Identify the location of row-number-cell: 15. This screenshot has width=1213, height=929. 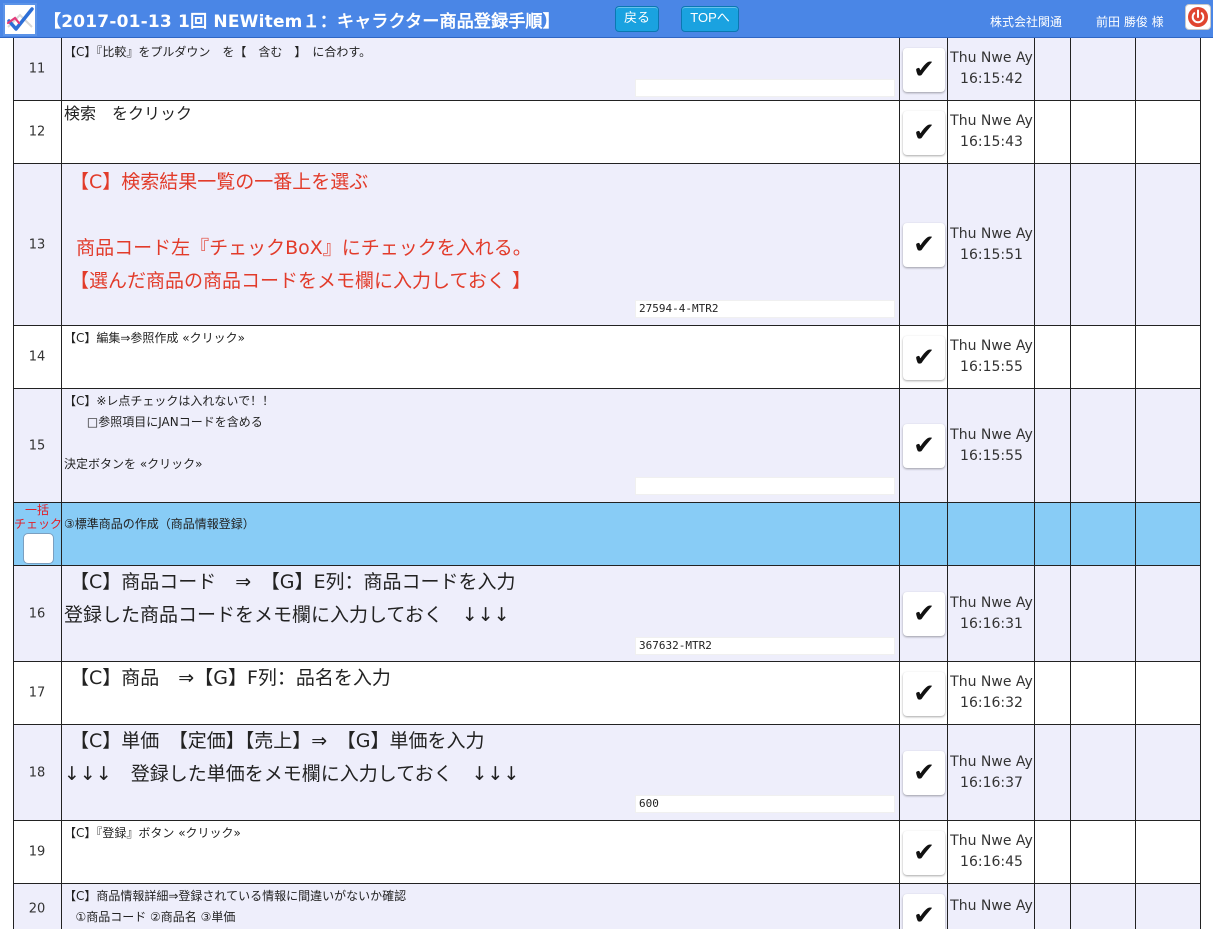
(37, 445).